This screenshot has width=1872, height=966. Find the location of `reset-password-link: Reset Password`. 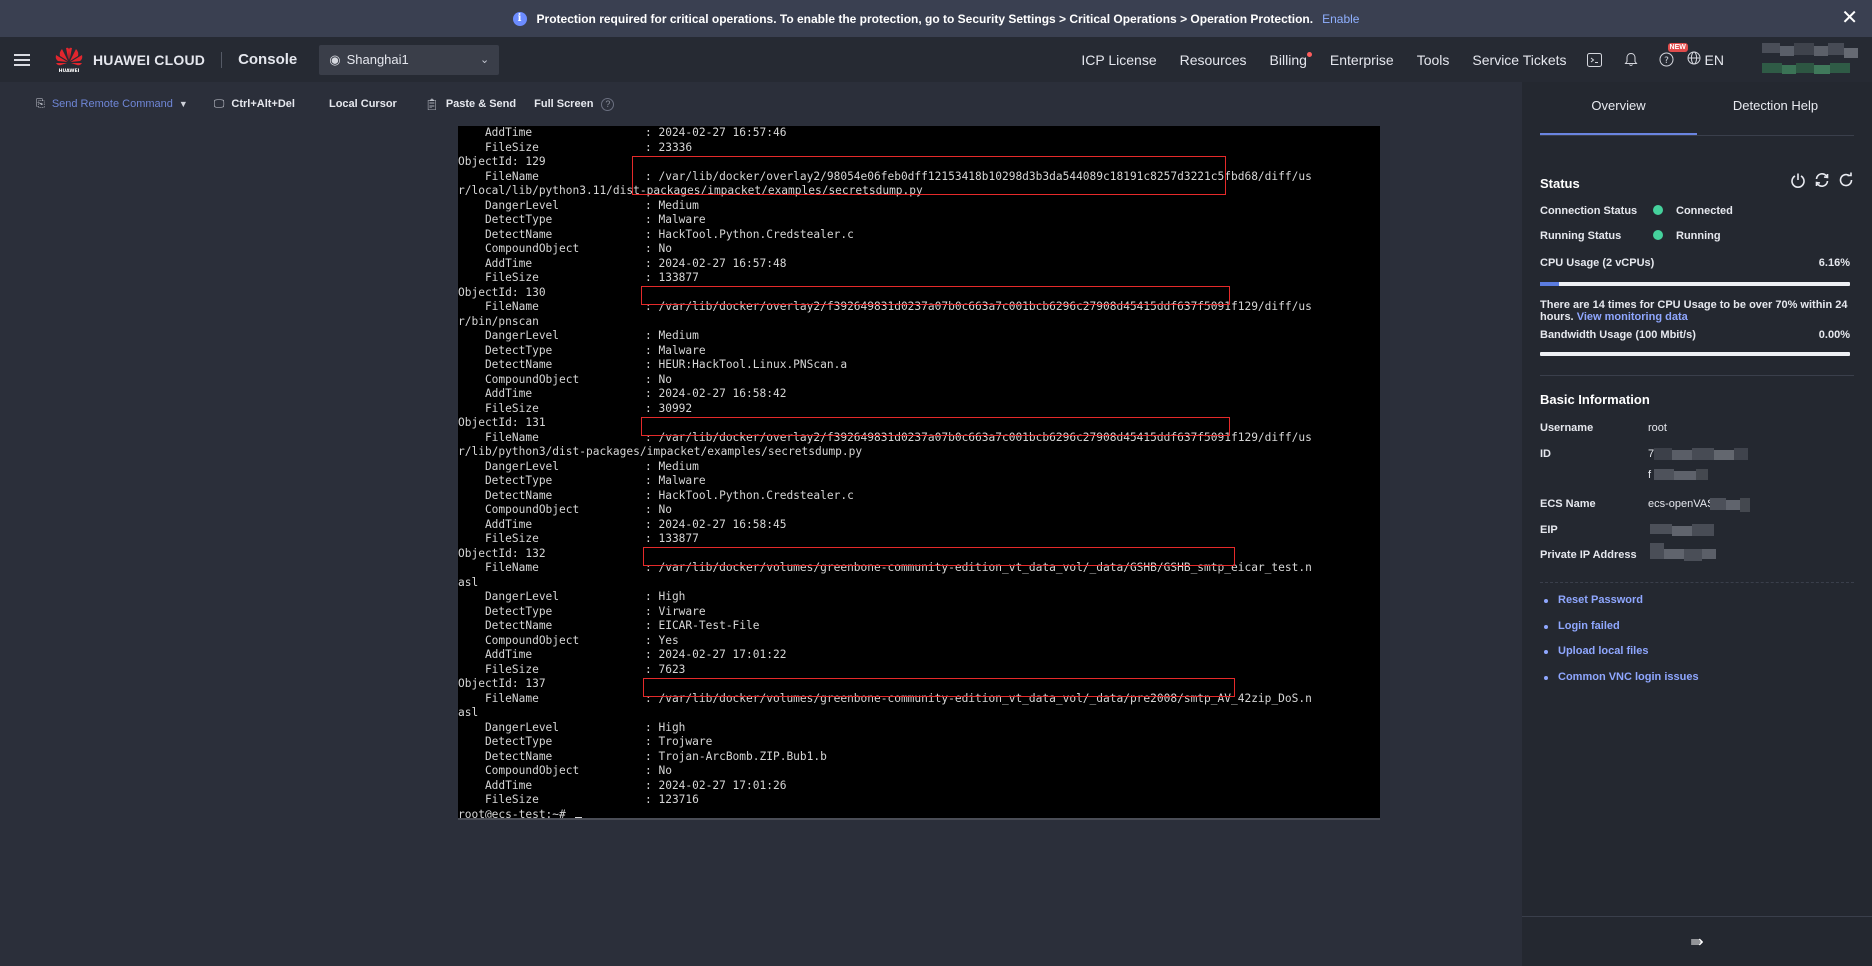

reset-password-link: Reset Password is located at coordinates (1620, 607).